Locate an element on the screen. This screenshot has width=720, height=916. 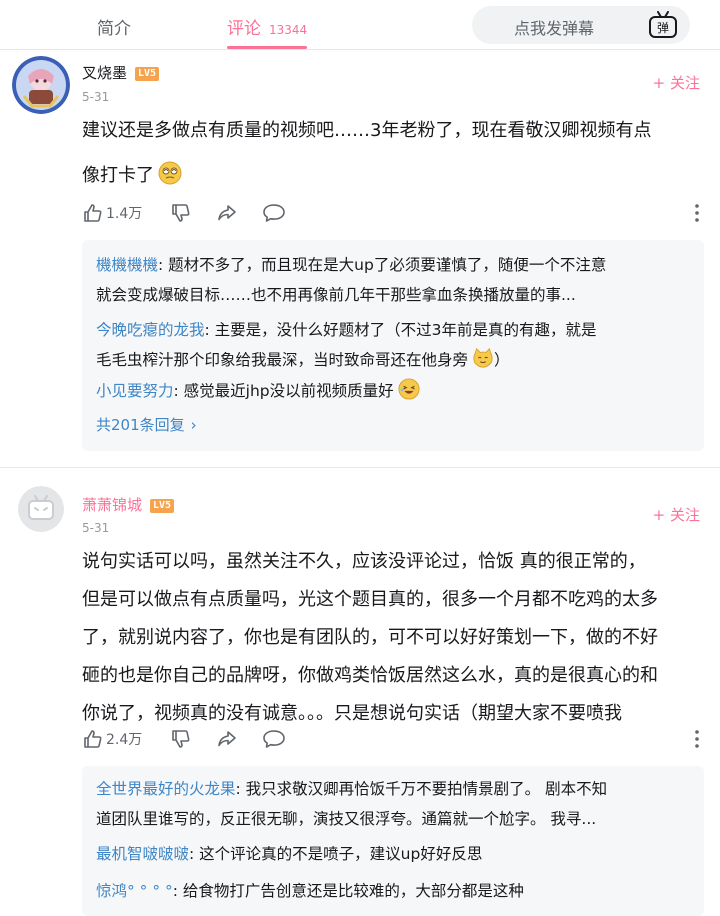
danmaku-placeholder: 点我发弹幕 is located at coordinates (554, 28).